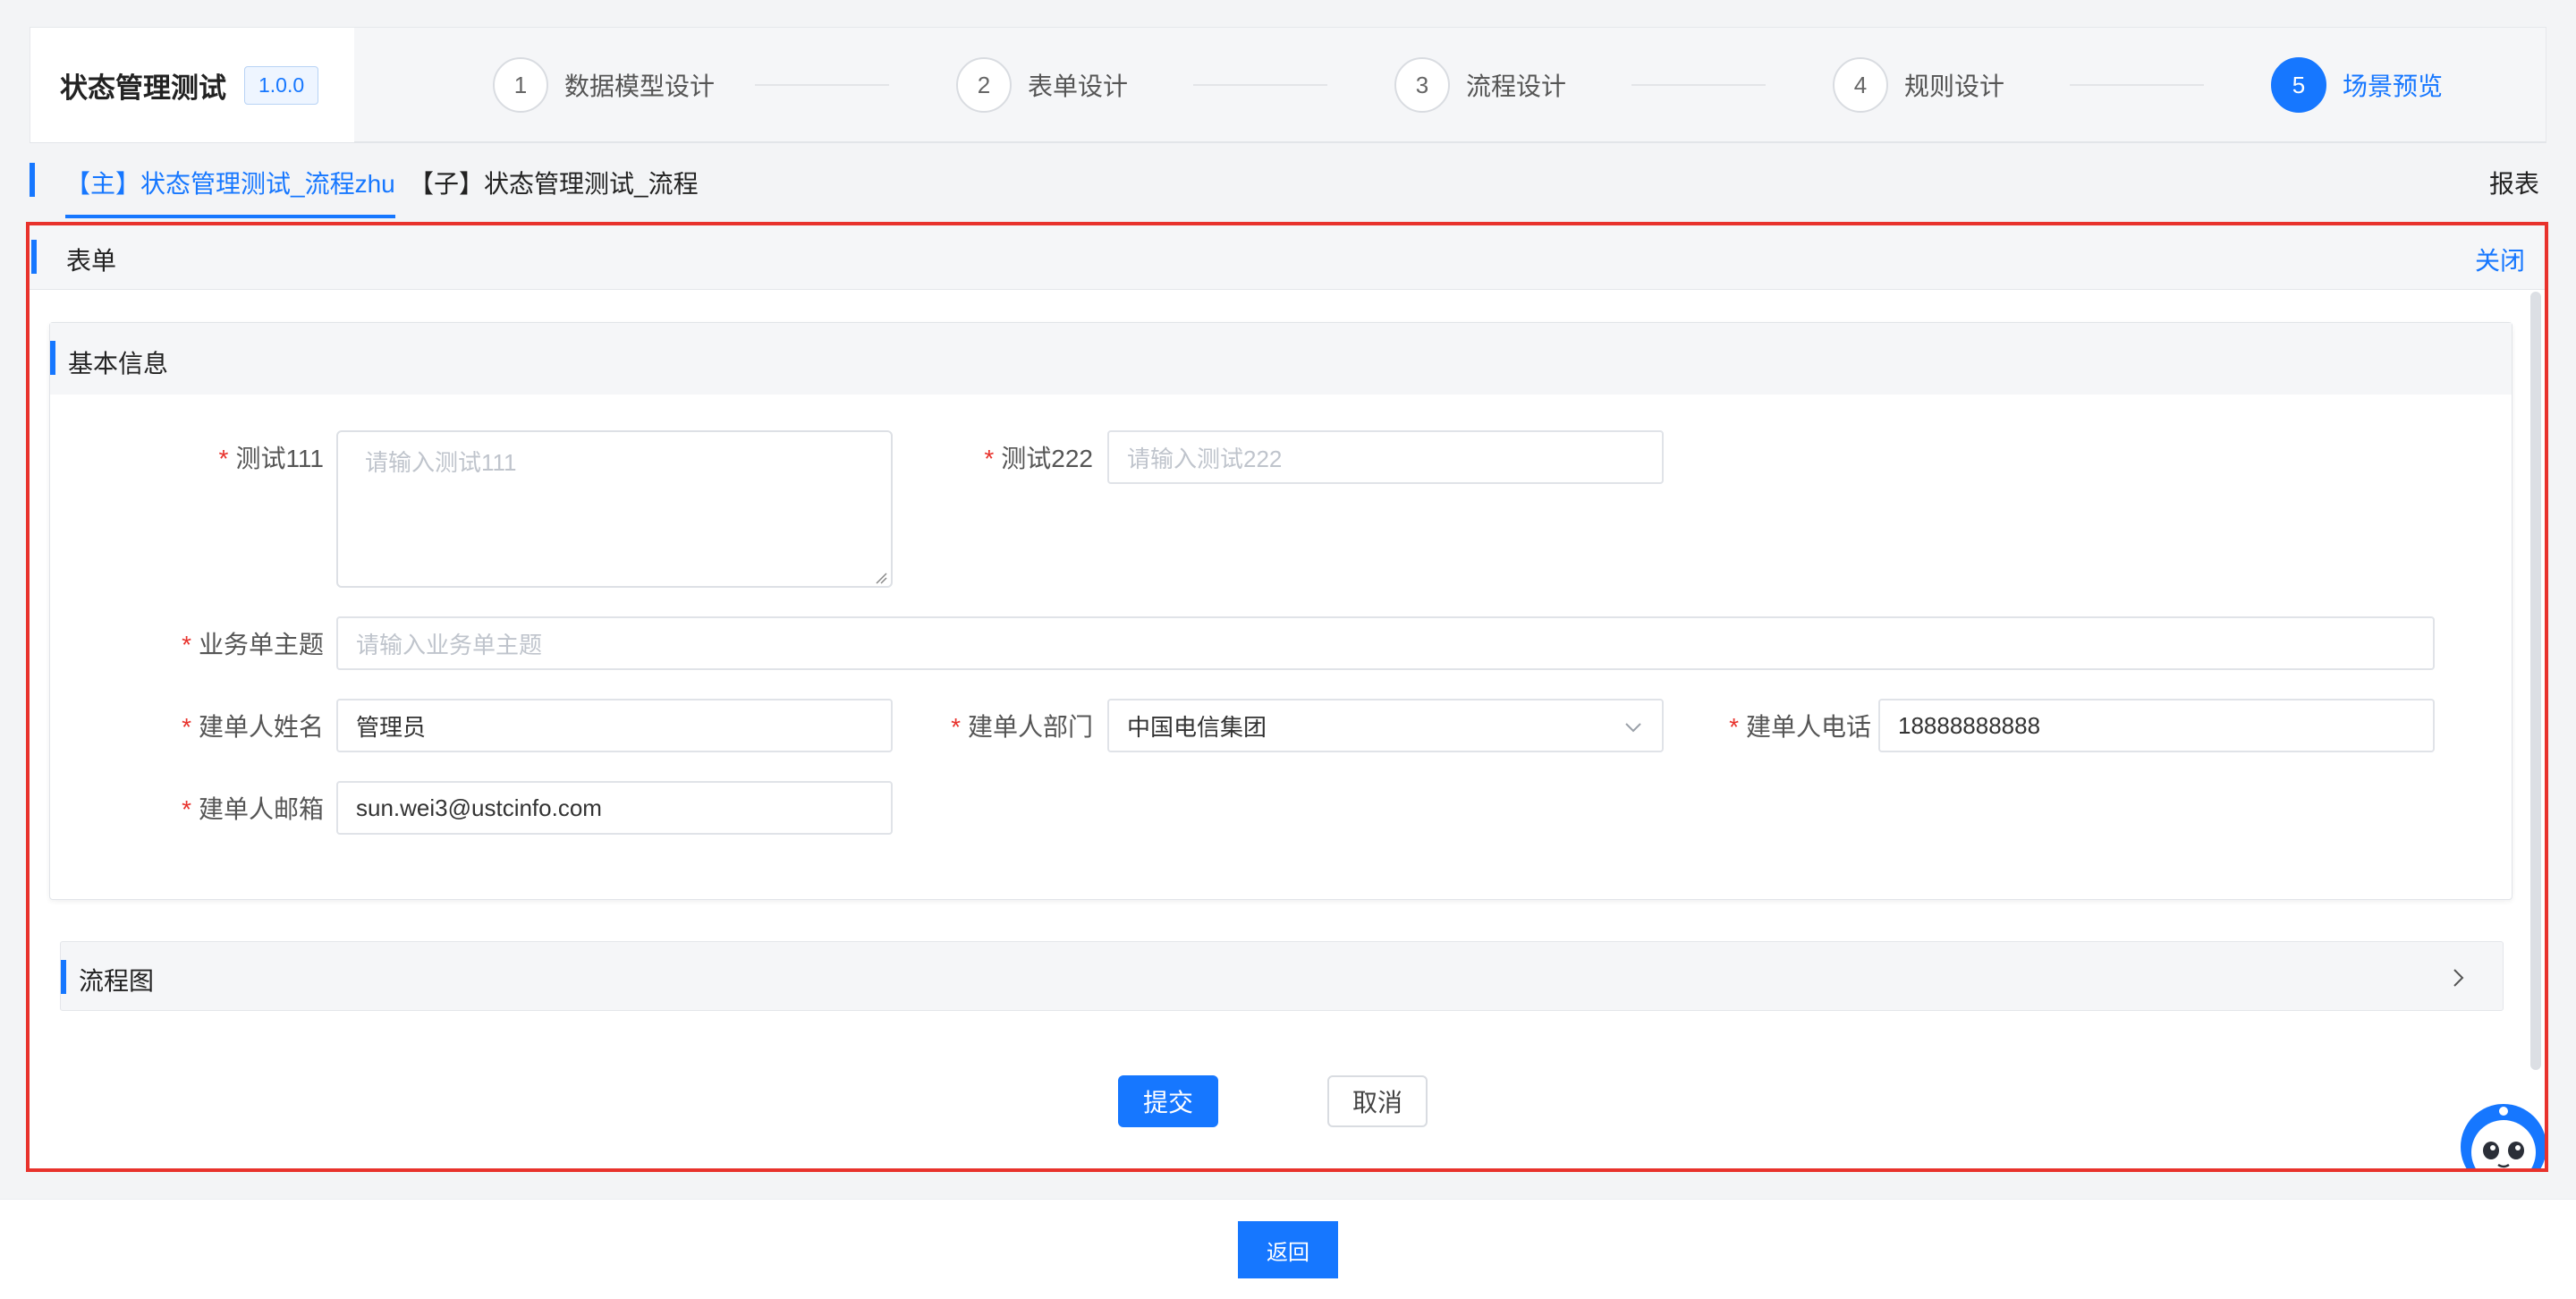 Image resolution: width=2576 pixels, height=1299 pixels. What do you see at coordinates (520, 85) in the screenshot?
I see `step-number: 1` at bounding box center [520, 85].